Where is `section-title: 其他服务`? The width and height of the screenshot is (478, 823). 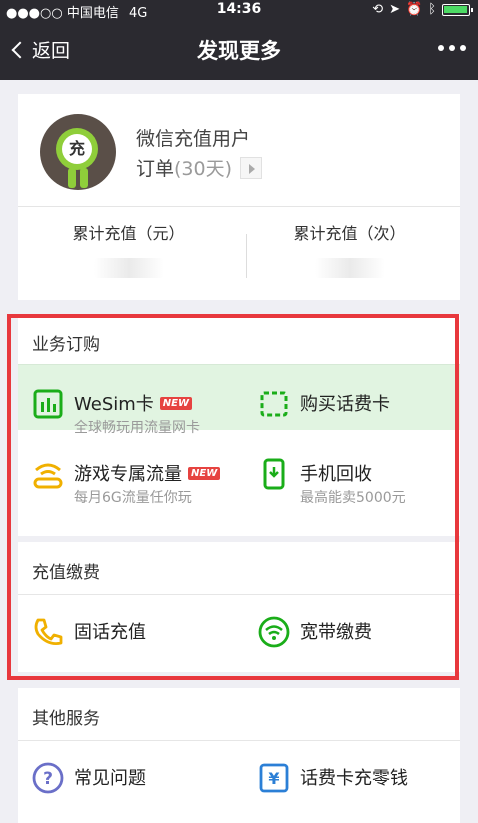
section-title: 其他服务 is located at coordinates (66, 719).